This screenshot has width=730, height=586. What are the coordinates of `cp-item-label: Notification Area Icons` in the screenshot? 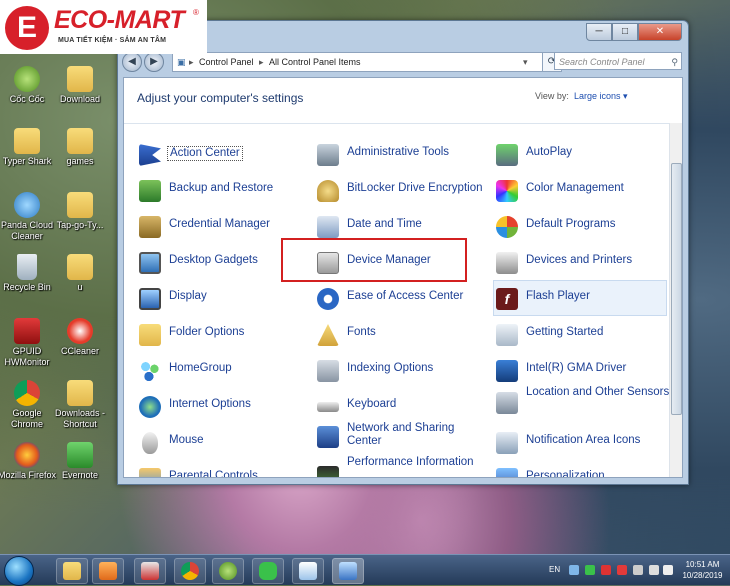 It's located at (583, 440).